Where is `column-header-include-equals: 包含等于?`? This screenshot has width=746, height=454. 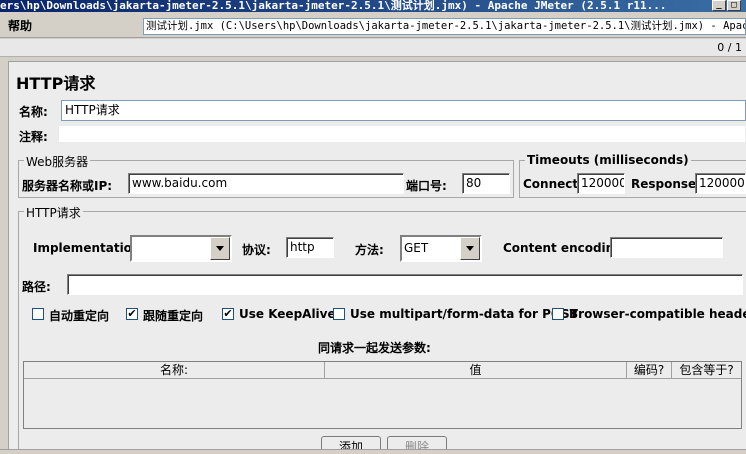
column-header-include-equals: 包含等于? is located at coordinates (706, 370).